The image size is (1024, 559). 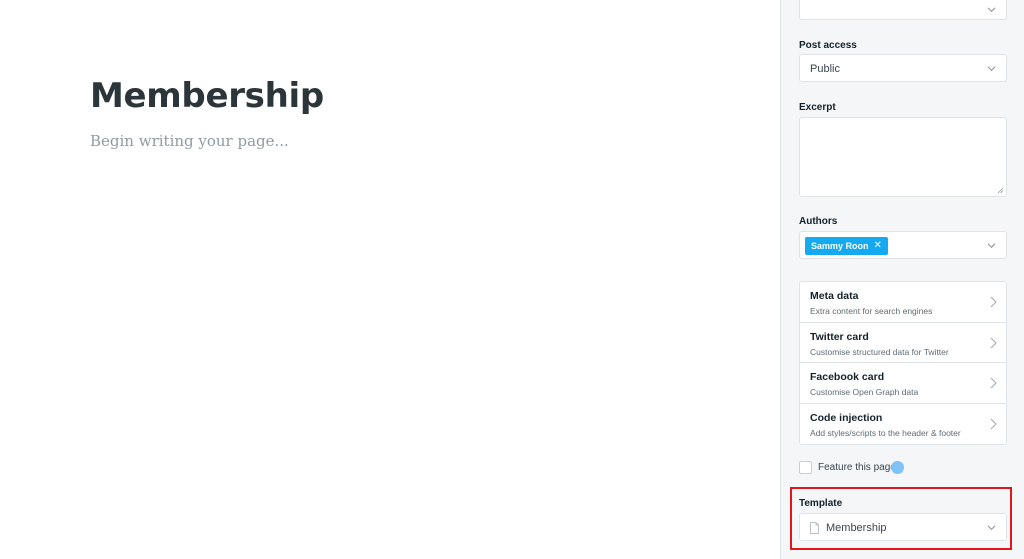 I want to click on feature-page-checkbox, so click(x=805, y=467).